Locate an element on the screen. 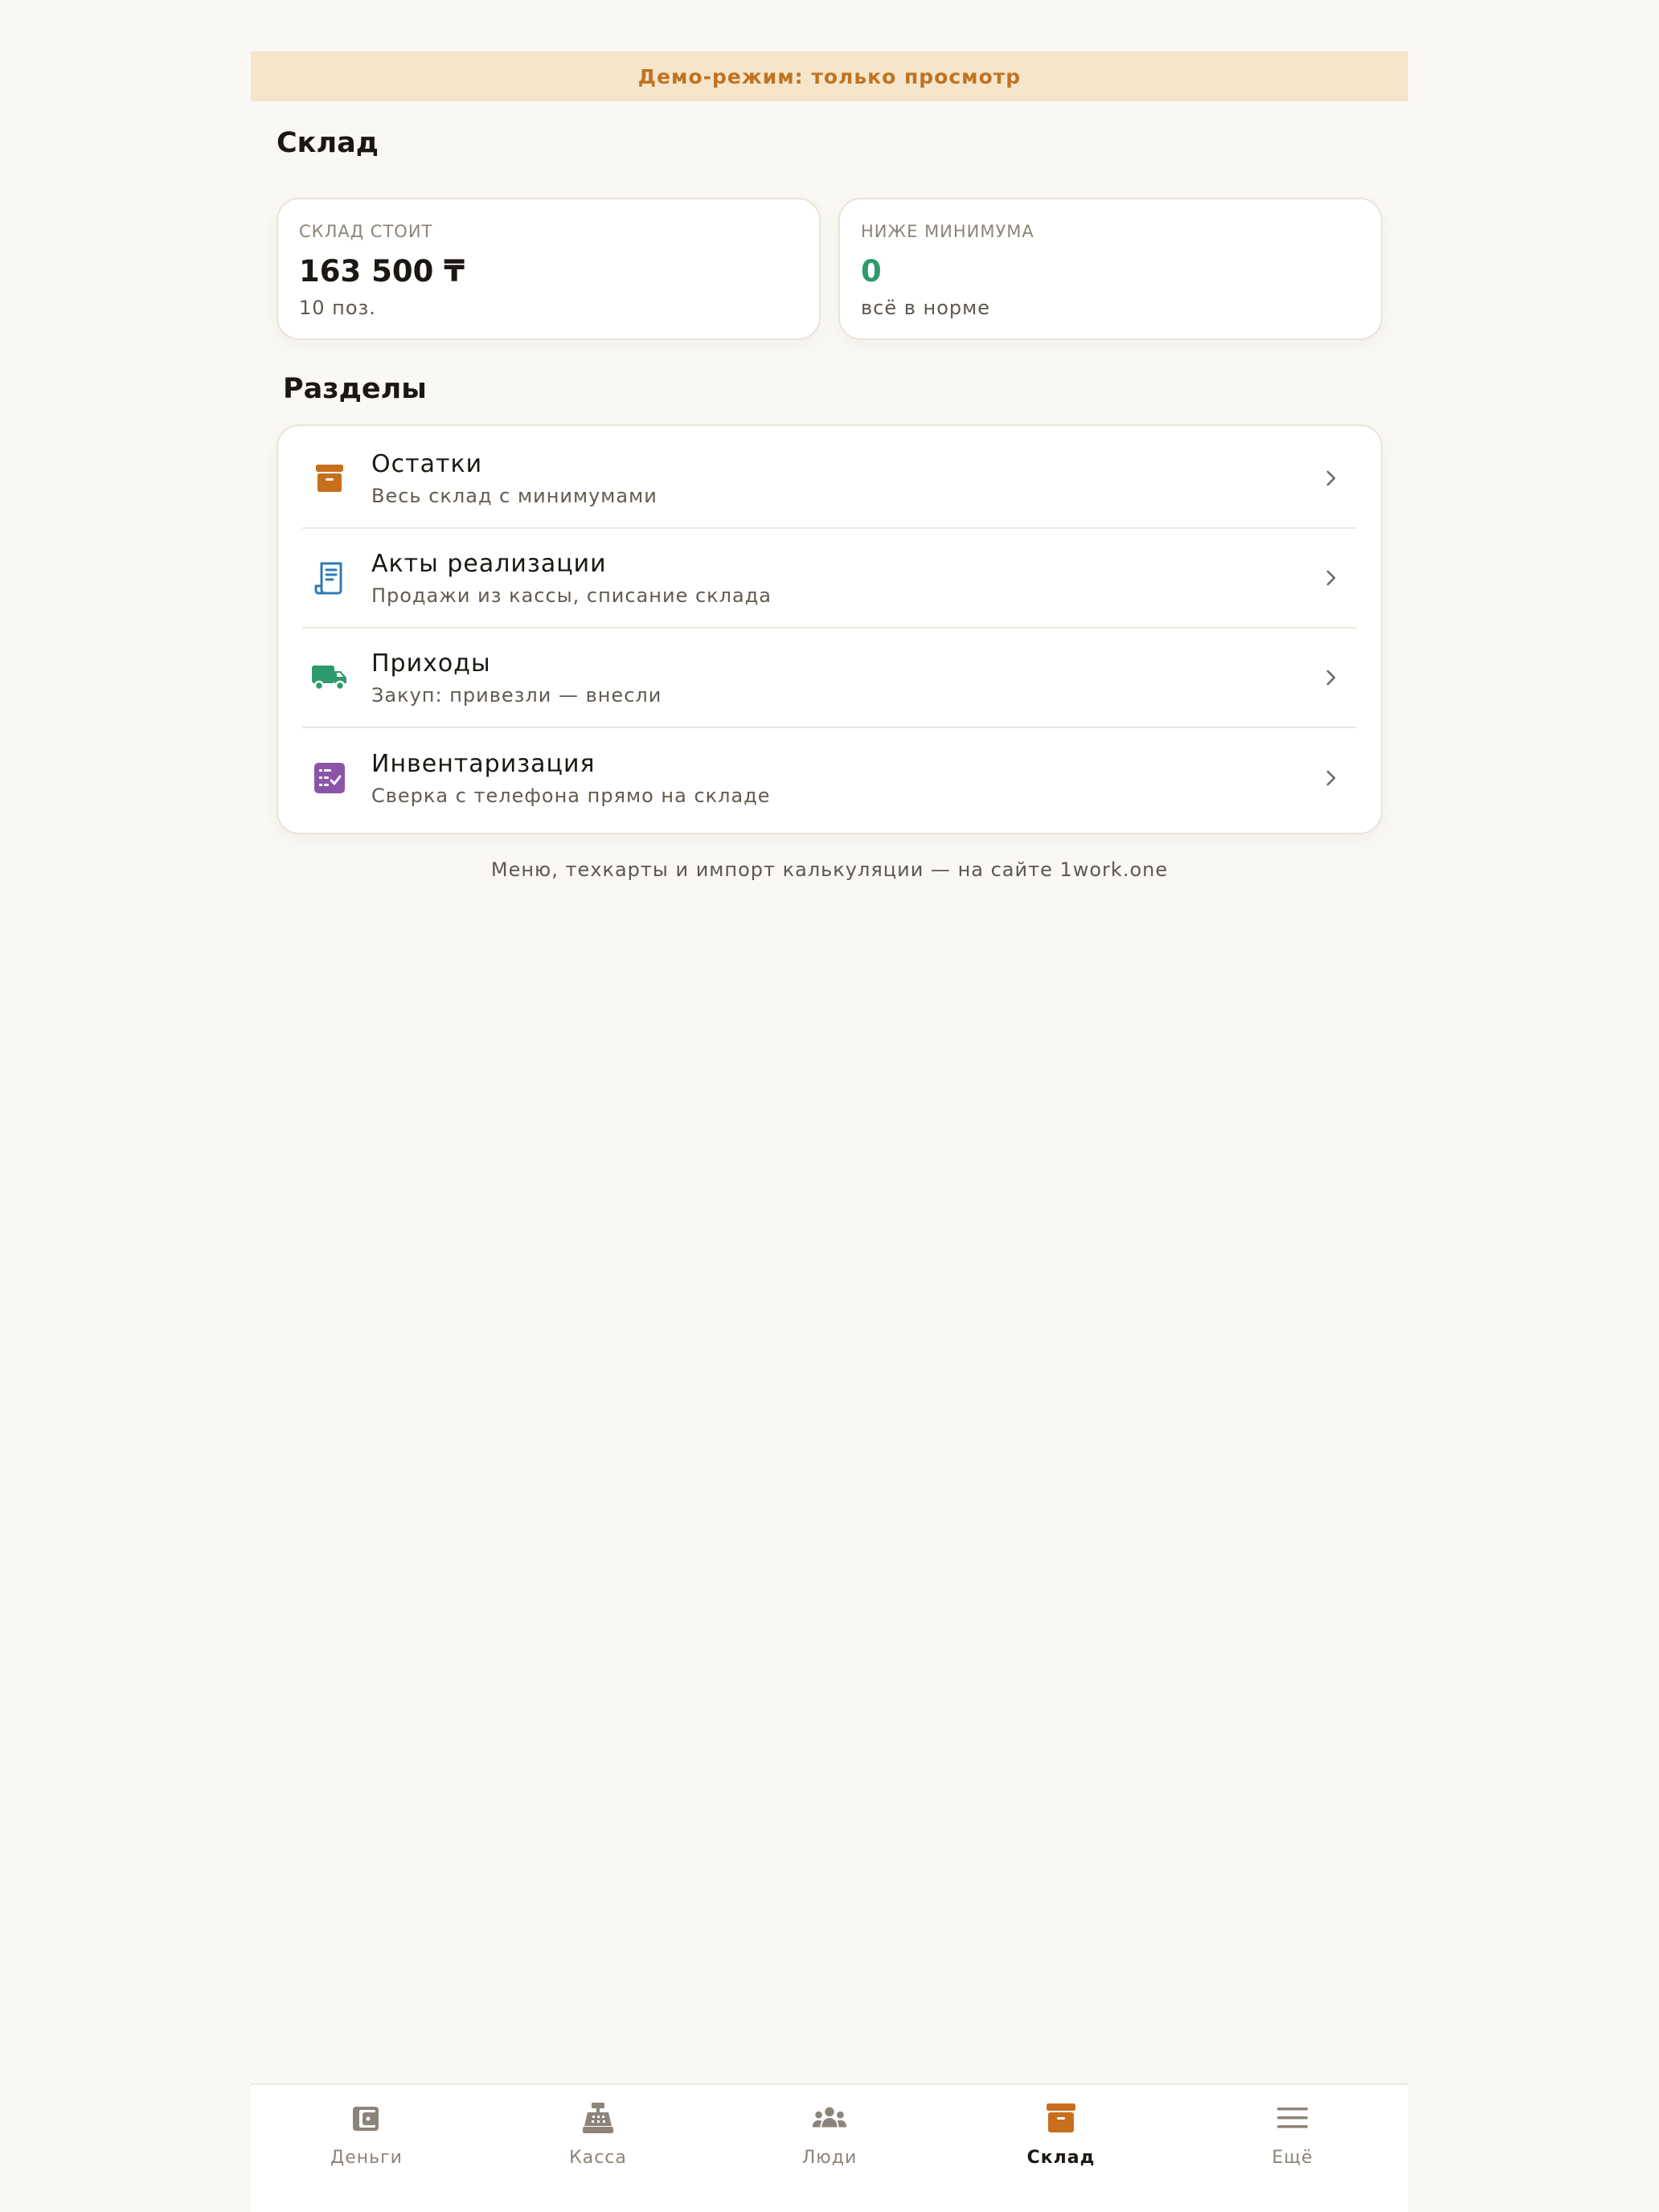 The width and height of the screenshot is (1659, 2212). stat-subtitle: всё в норме is located at coordinates (926, 308).